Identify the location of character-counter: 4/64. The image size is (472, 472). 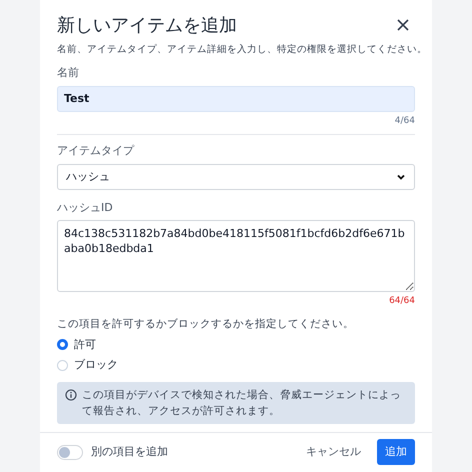
(404, 121).